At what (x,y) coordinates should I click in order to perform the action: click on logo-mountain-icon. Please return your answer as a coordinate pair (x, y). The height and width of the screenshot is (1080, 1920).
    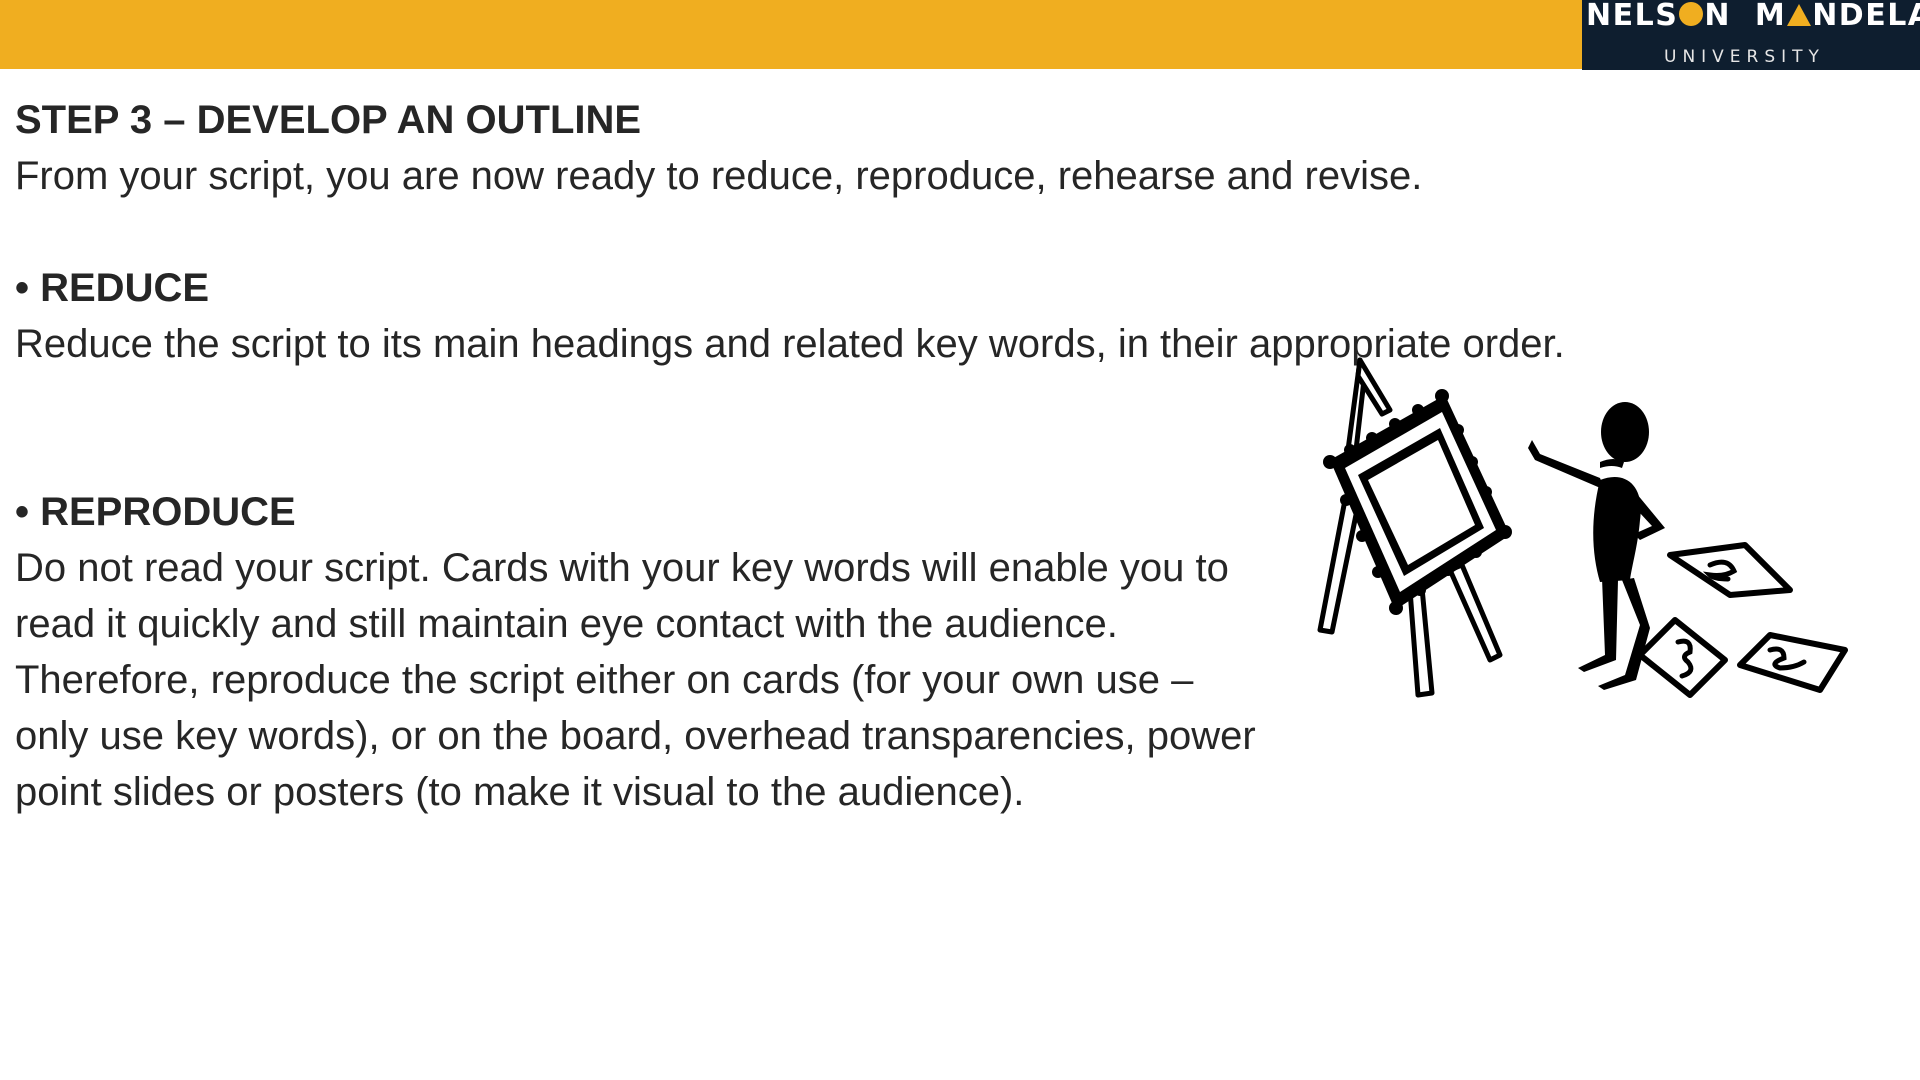
    Looking at the image, I should click on (1799, 15).